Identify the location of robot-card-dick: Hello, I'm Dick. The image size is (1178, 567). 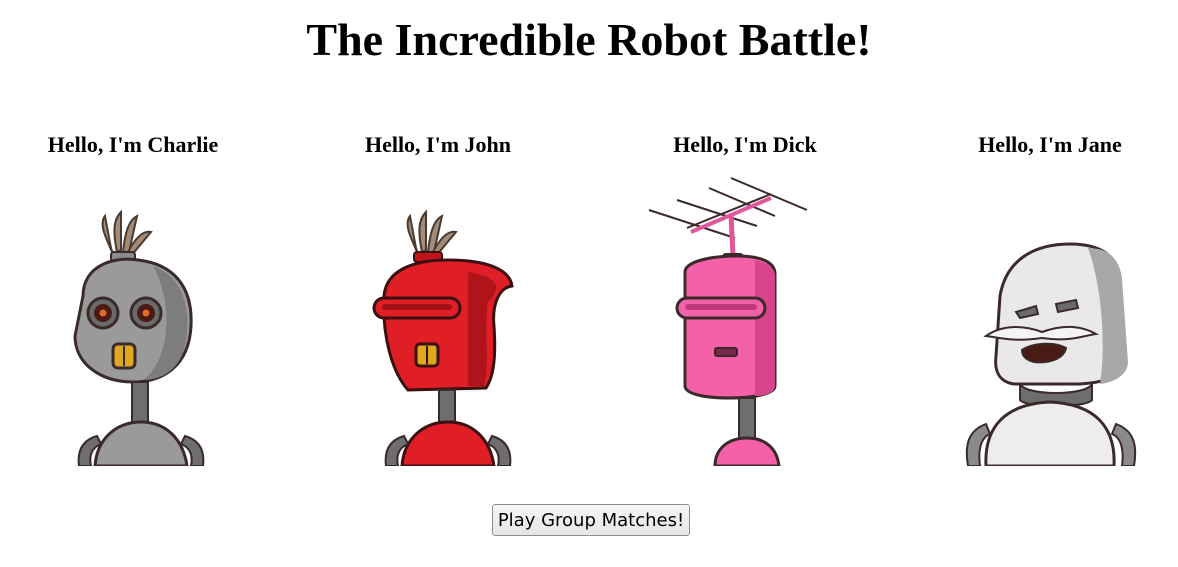
(745, 298).